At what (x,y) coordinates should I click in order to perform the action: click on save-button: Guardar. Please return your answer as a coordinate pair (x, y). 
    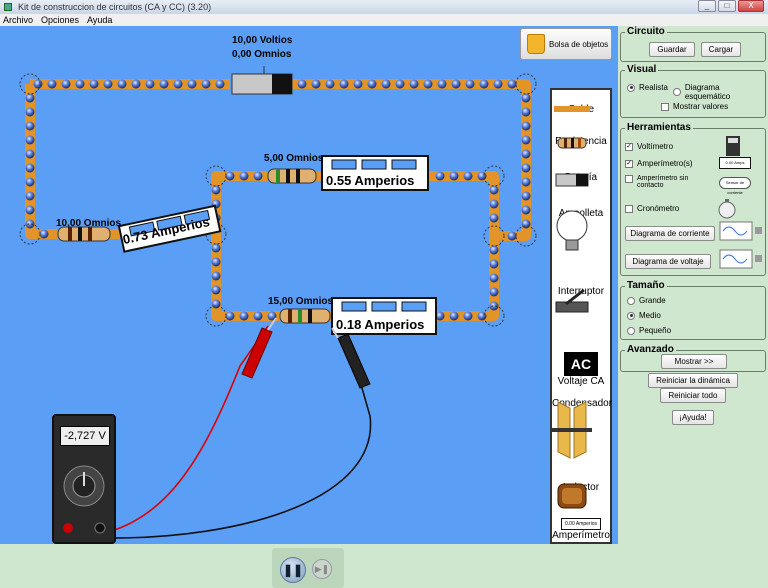
    Looking at the image, I should click on (672, 49).